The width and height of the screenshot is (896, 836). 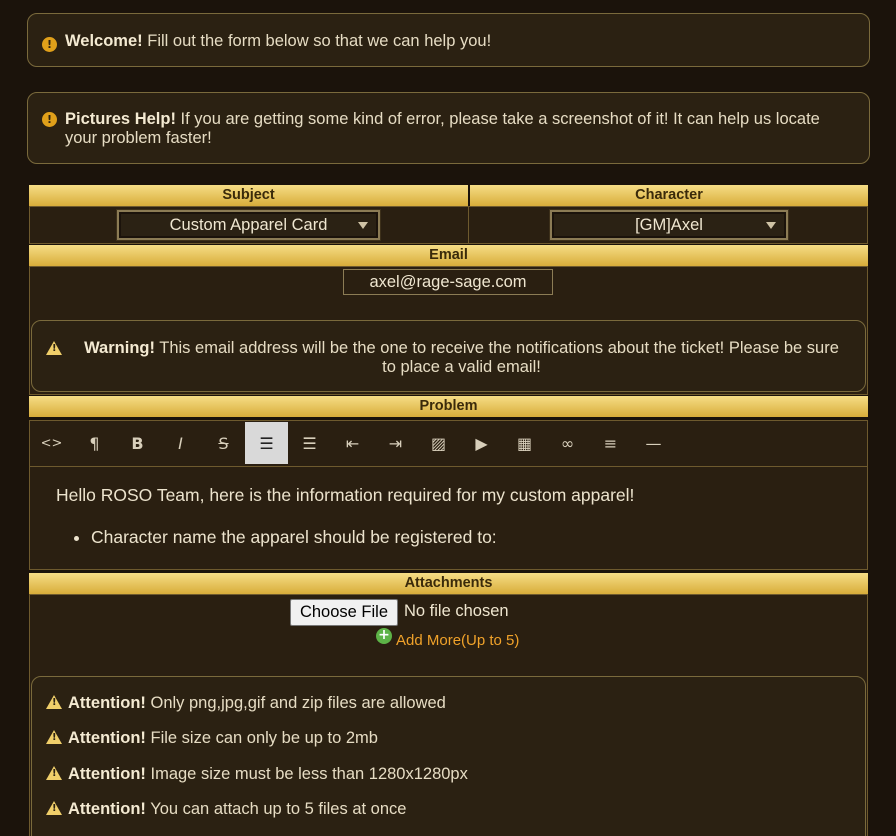 I want to click on horizontal-rule-button: —, so click(x=653, y=443).